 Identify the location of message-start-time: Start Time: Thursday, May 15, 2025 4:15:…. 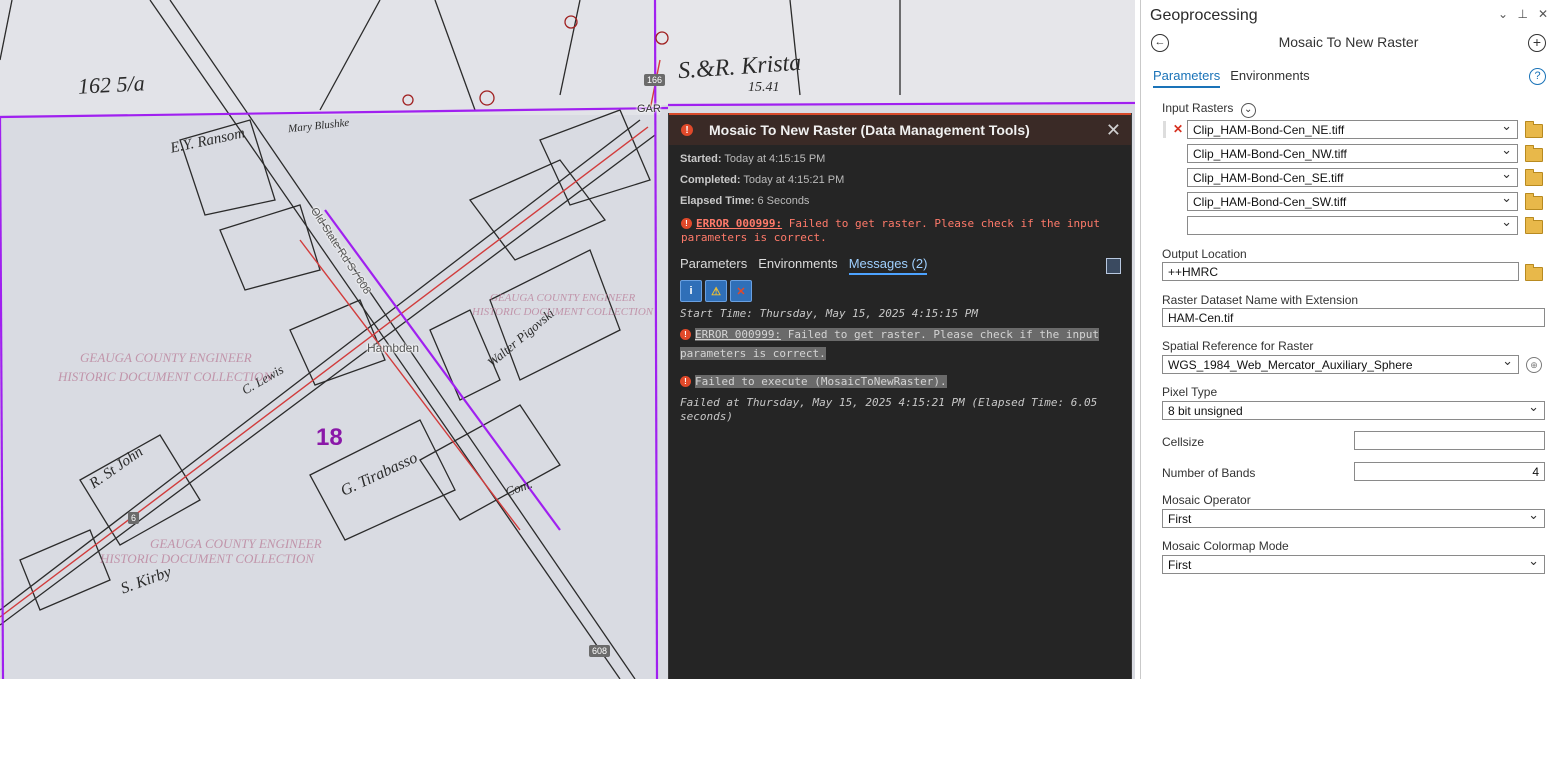
(829, 313).